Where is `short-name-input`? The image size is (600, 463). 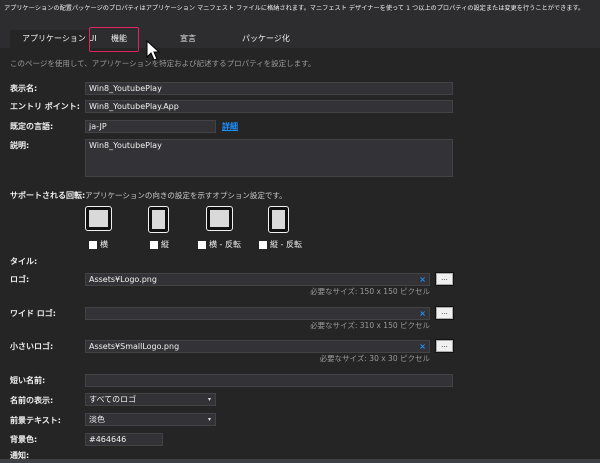
short-name-input is located at coordinates (269, 380).